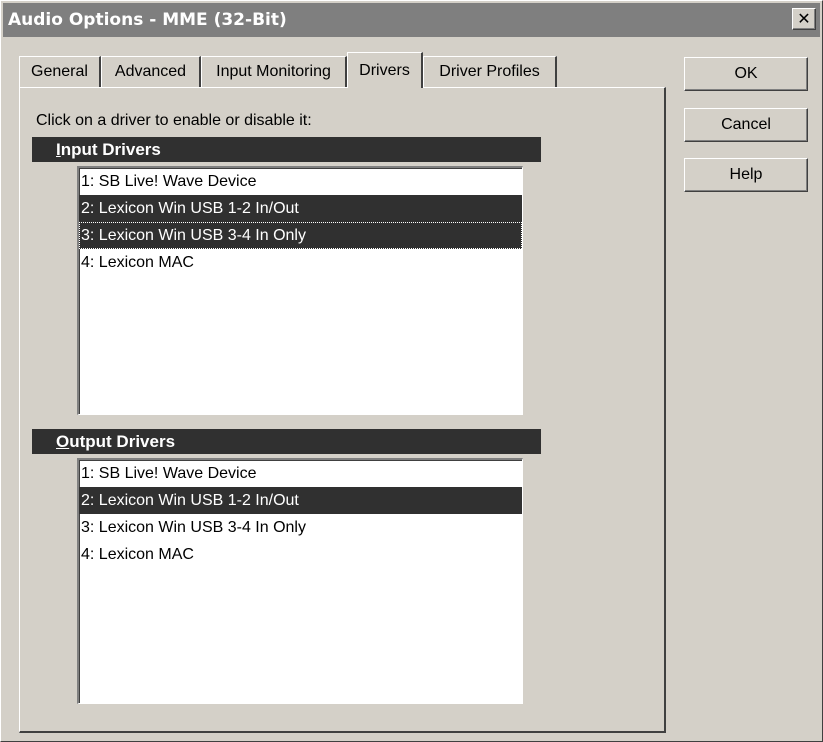  I want to click on input-header-text: nput Drivers, so click(110, 149).